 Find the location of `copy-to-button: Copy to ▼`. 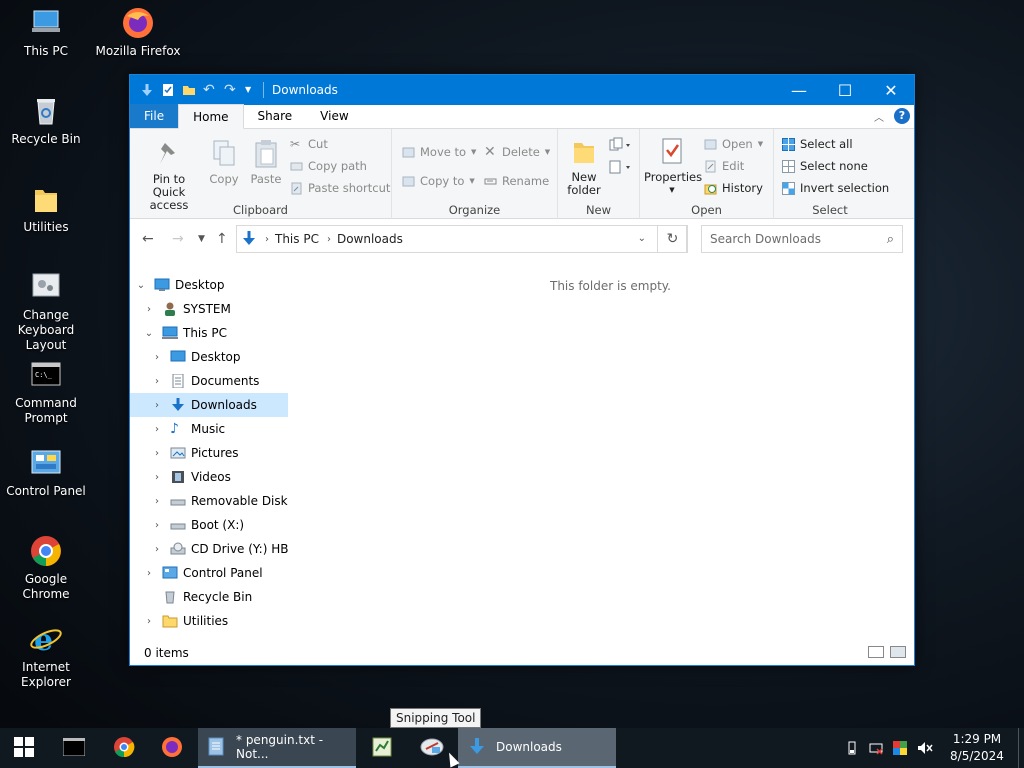

copy-to-button: Copy to ▼ is located at coordinates (438, 181).